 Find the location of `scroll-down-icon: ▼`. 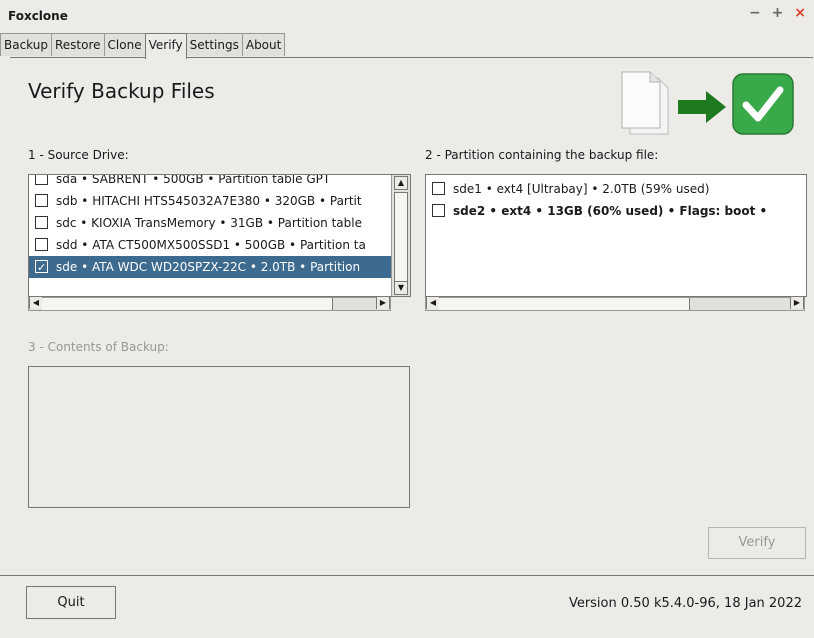

scroll-down-icon: ▼ is located at coordinates (401, 288).